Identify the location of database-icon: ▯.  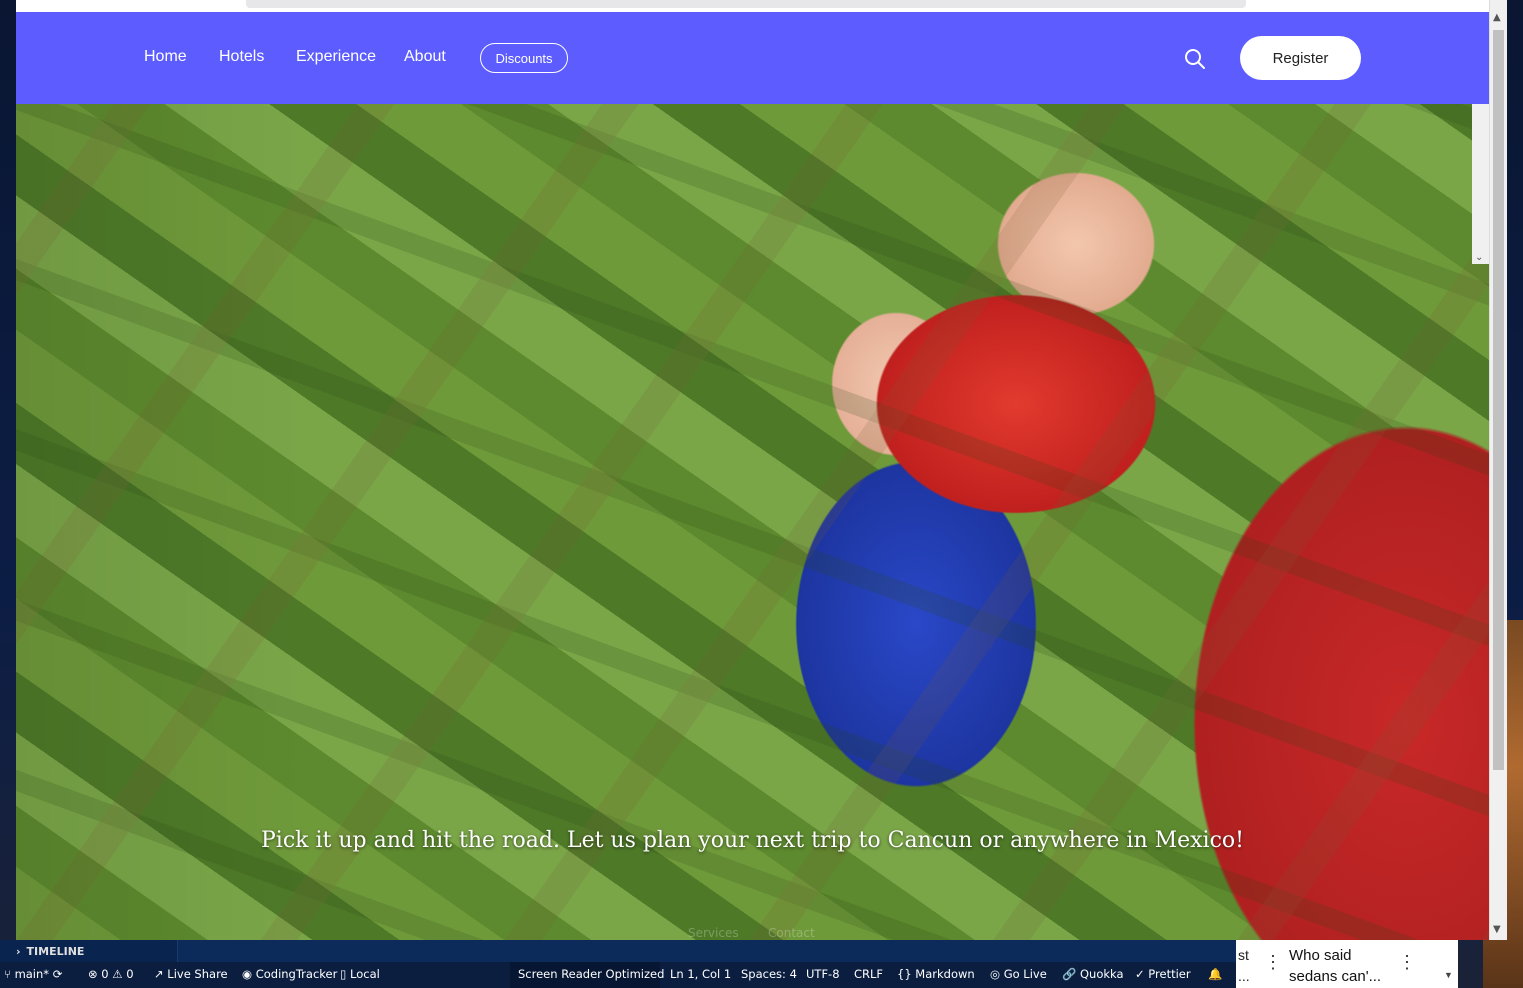
(343, 974).